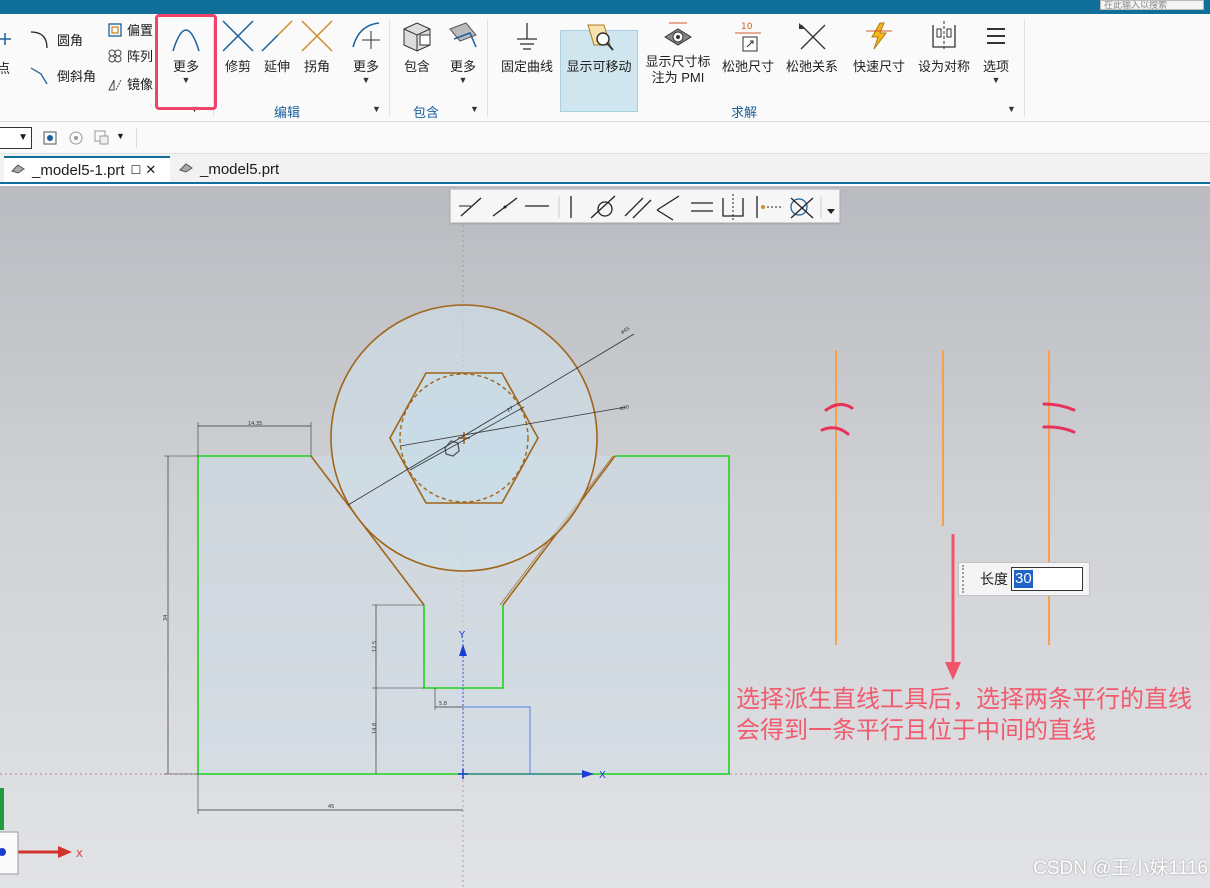 Image resolution: width=1210 pixels, height=888 pixels. Describe the element at coordinates (375, 728) in the screenshot. I see `dimension-text: 14.8` at that location.